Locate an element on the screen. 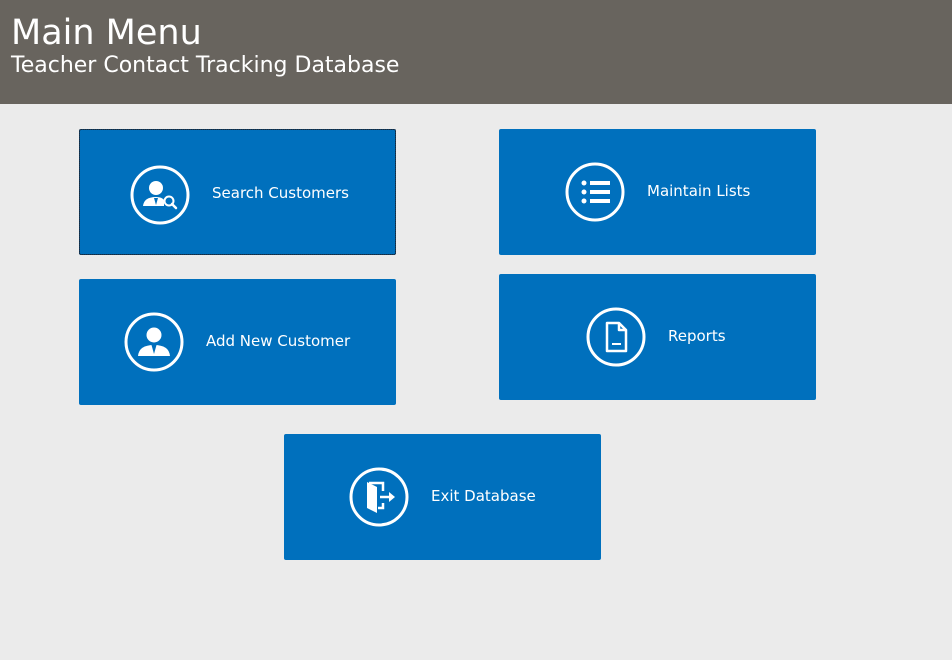 This screenshot has height=660, width=952. reports-label: Reports is located at coordinates (697, 336).